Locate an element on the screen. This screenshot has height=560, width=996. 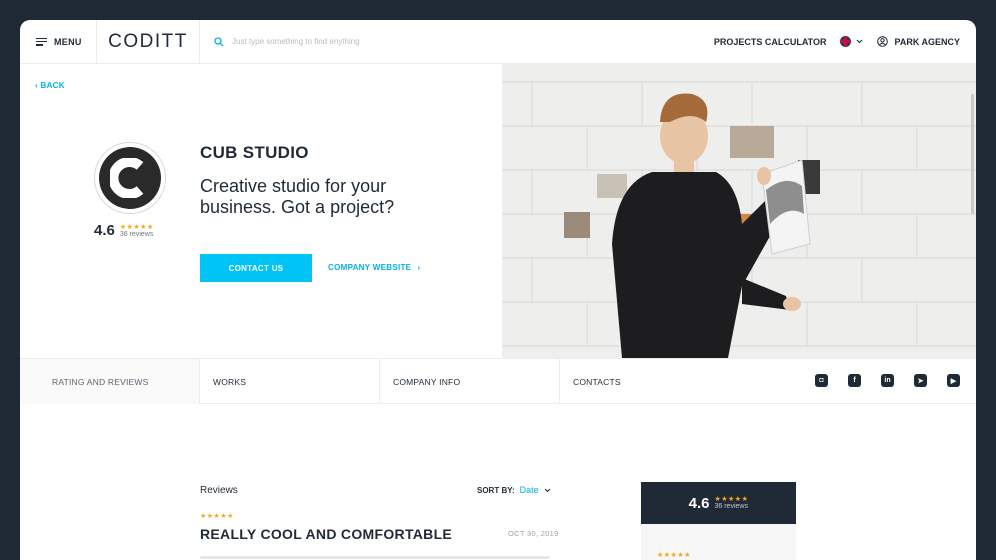
social-links: ◘ f in ➤ ▶ is located at coordinates (887, 380).